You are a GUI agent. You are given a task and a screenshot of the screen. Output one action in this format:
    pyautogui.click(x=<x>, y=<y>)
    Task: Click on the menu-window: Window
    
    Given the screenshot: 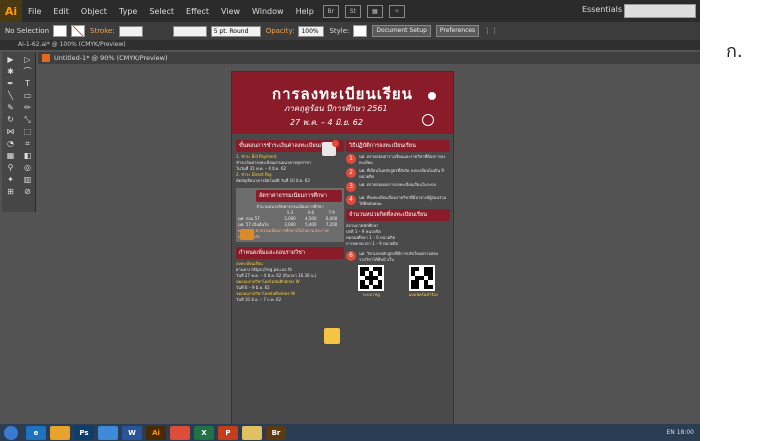 What is the action you would take?
    pyautogui.click(x=268, y=11)
    